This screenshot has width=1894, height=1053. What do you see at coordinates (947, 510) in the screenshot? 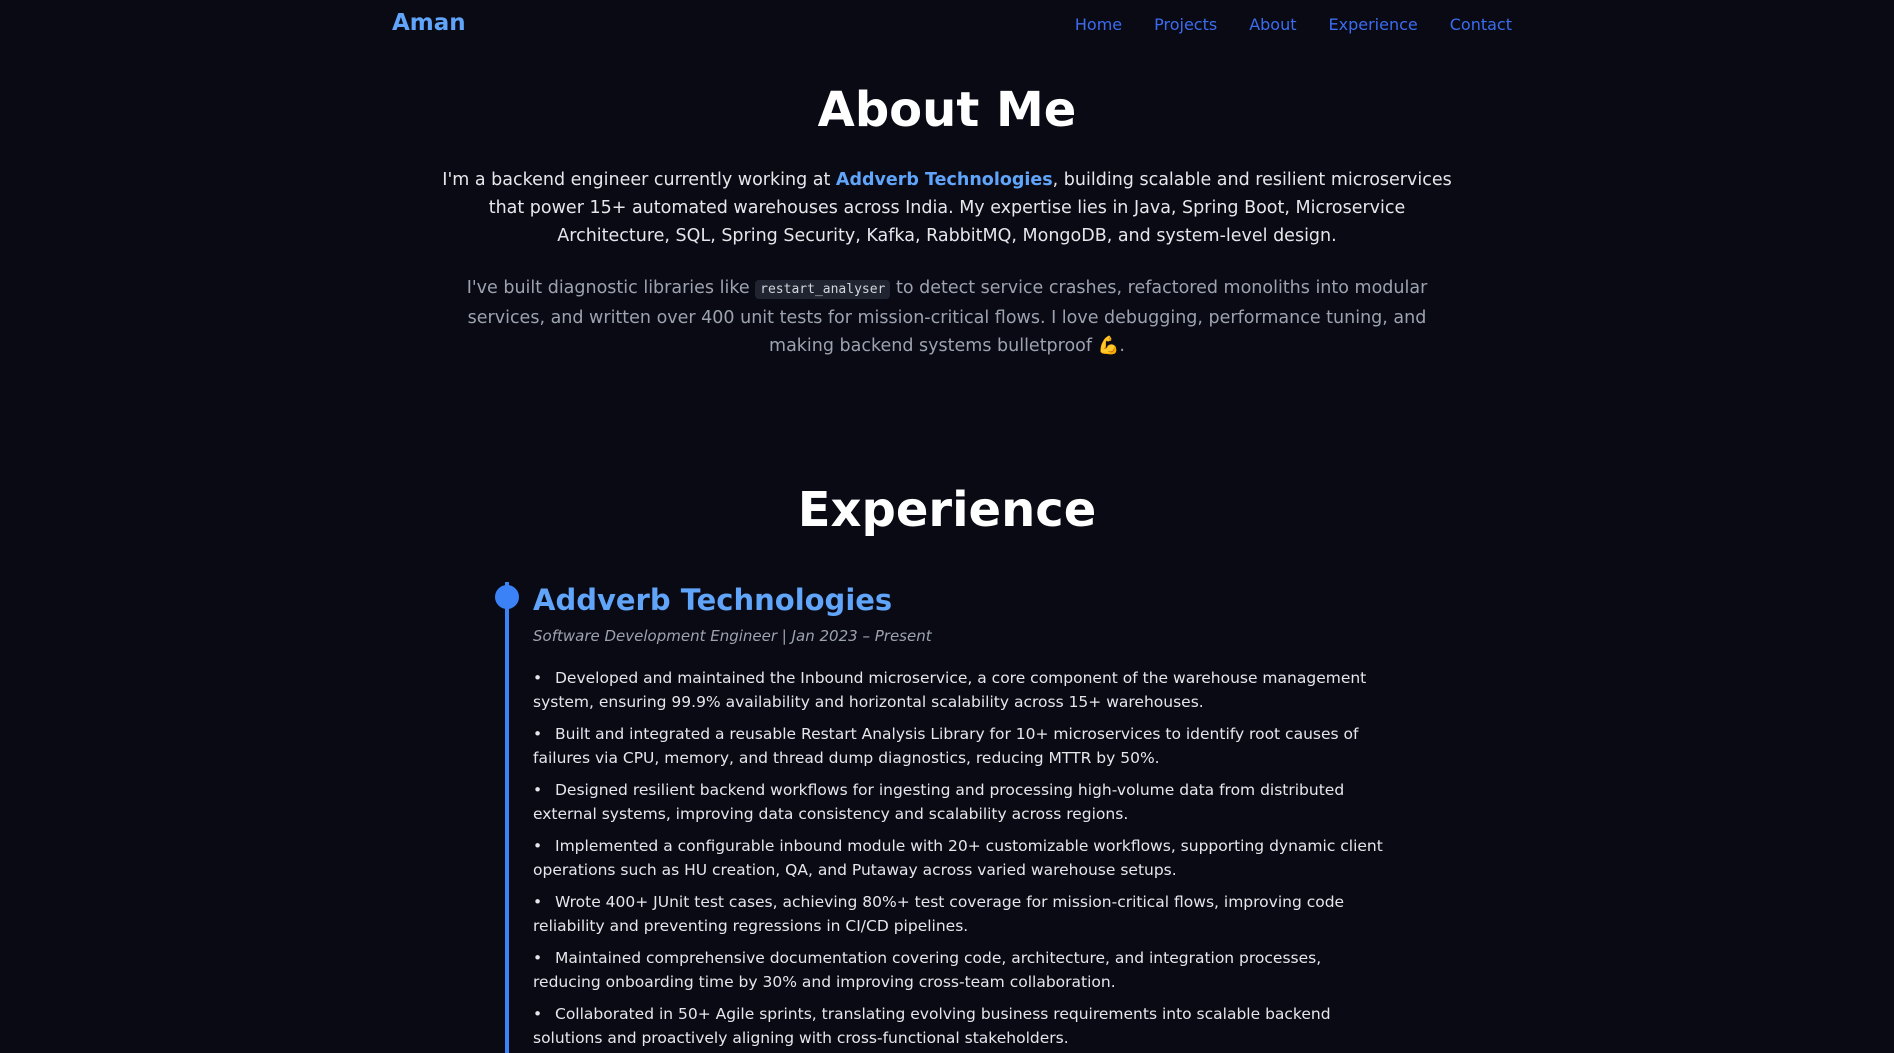
I see `experience-heading: Experience` at bounding box center [947, 510].